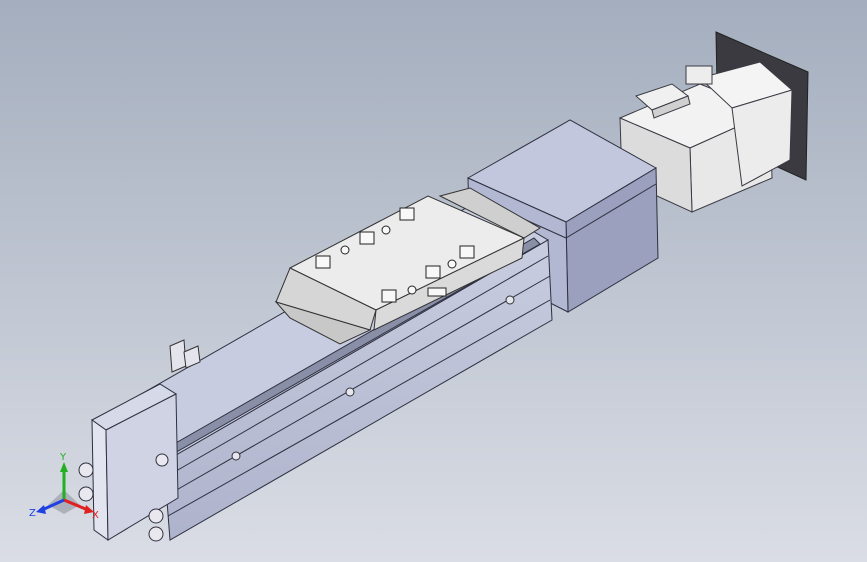 Image resolution: width=867 pixels, height=562 pixels. What do you see at coordinates (32, 513) in the screenshot?
I see `z-axis-label: Z` at bounding box center [32, 513].